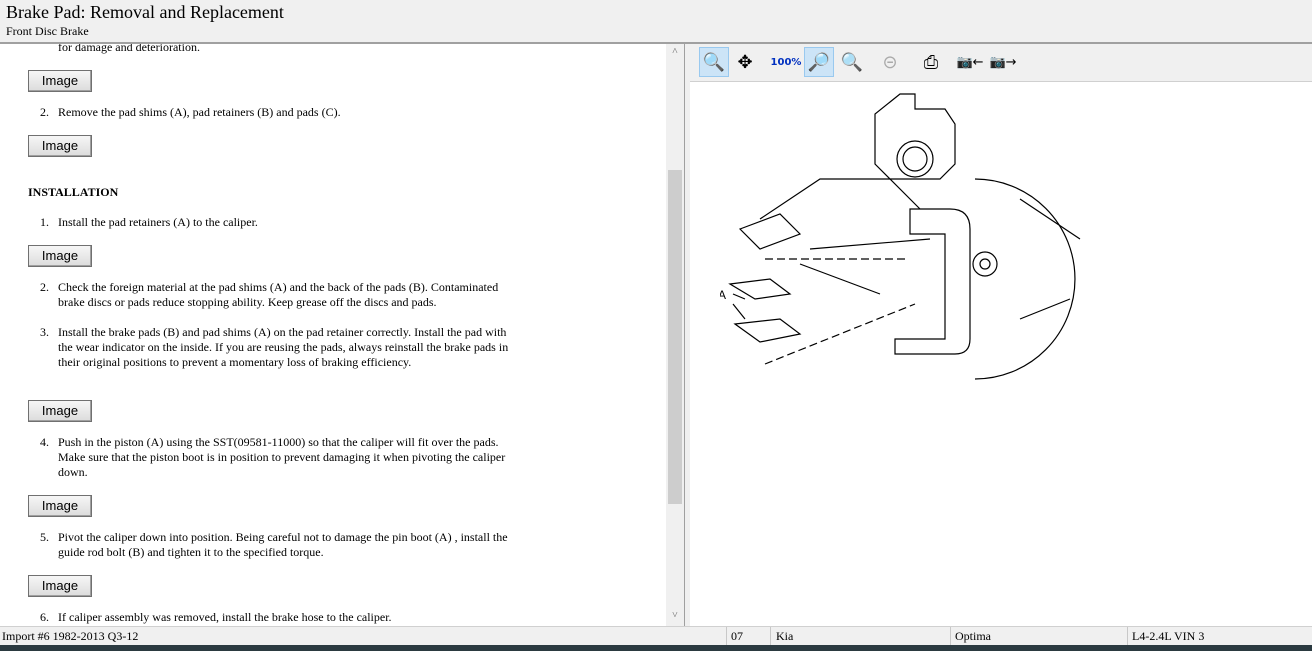  Describe the element at coordinates (931, 62) in the screenshot. I see `print-icon: ⎙` at that location.